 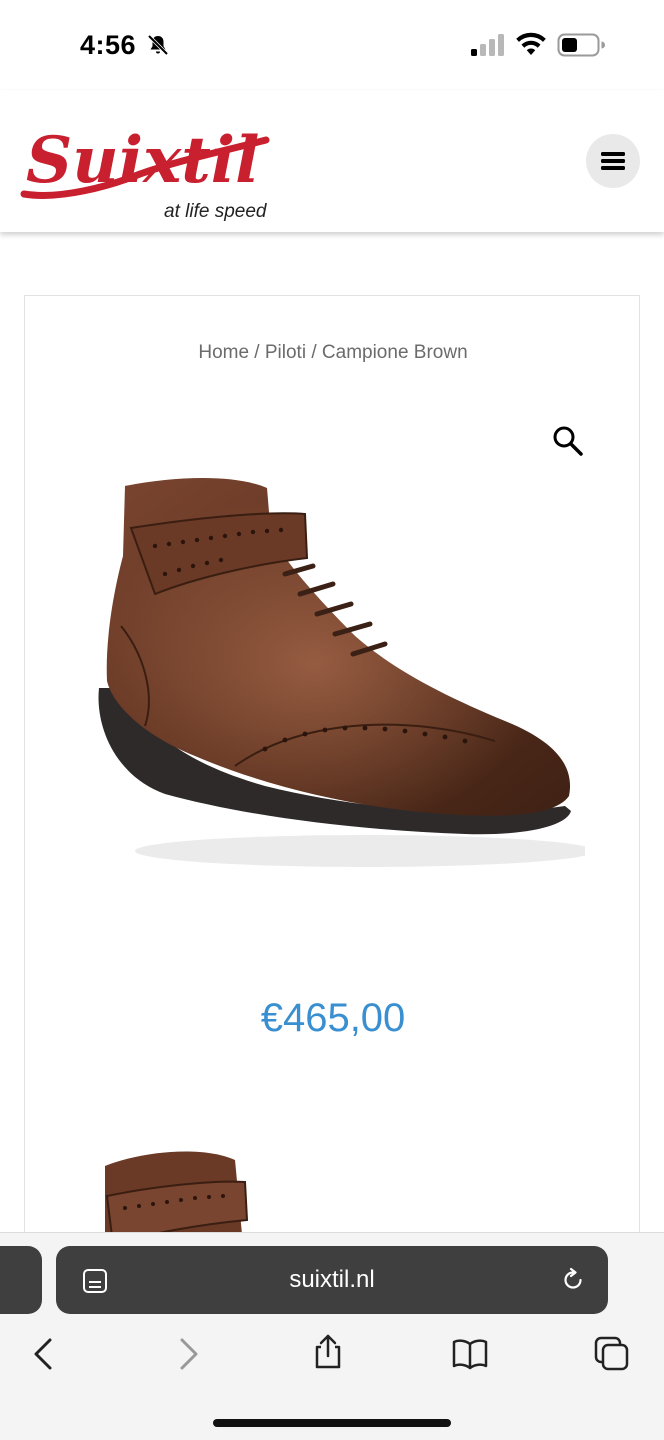 I want to click on bookmarks-icon, so click(x=470, y=1354).